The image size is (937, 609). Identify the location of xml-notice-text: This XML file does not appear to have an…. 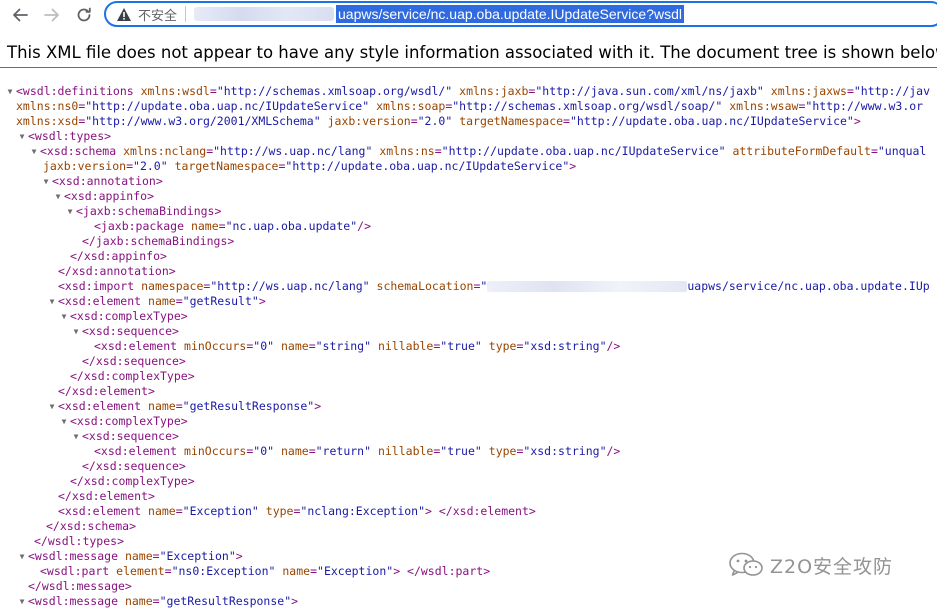
(472, 52).